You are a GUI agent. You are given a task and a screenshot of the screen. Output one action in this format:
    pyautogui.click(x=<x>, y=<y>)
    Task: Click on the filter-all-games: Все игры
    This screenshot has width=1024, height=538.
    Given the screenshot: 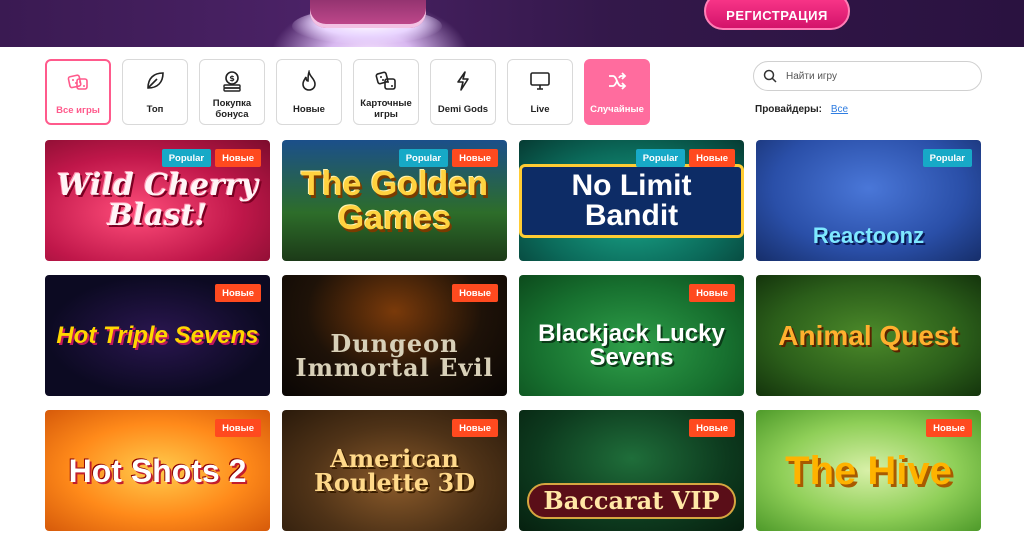 What is the action you would take?
    pyautogui.click(x=78, y=92)
    